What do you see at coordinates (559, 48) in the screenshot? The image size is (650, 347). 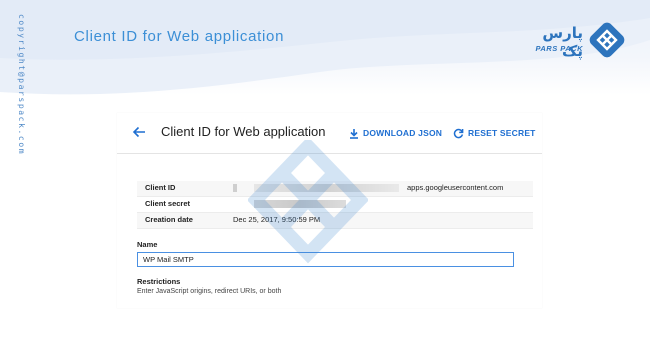 I see `logo-text-en: PARS PACK` at bounding box center [559, 48].